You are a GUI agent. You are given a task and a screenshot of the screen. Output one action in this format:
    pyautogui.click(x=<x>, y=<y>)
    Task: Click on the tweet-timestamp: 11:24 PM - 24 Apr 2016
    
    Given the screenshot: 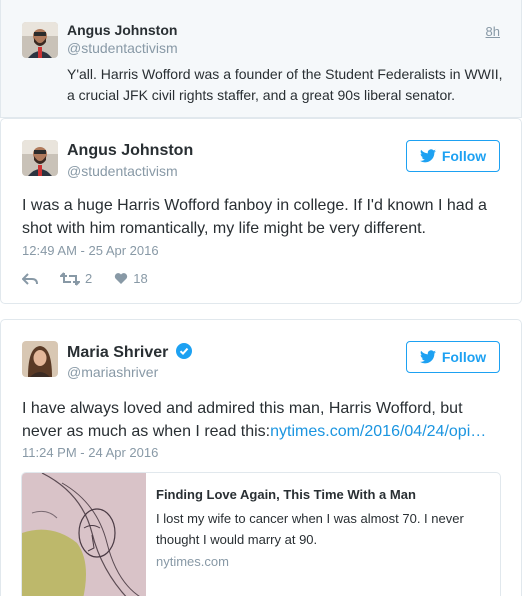 What is the action you would take?
    pyautogui.click(x=90, y=452)
    